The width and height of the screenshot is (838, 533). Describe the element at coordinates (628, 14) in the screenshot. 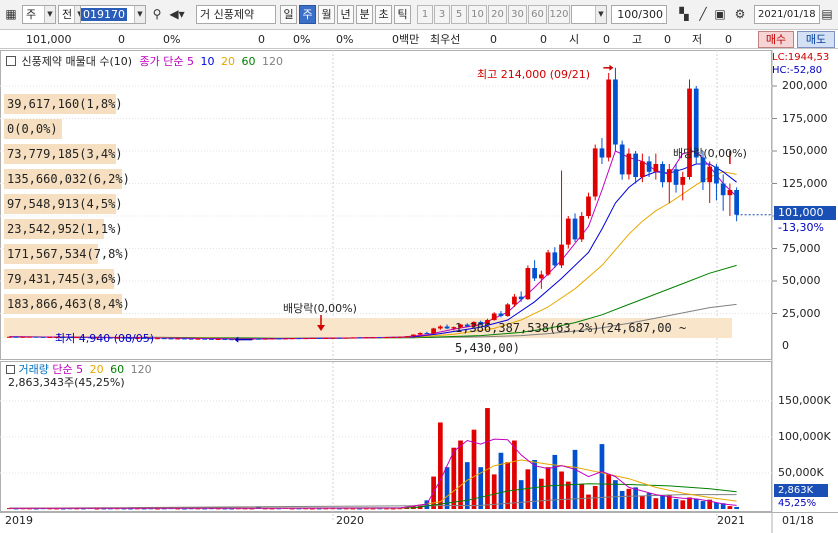

I see `count-value: 100` at that location.